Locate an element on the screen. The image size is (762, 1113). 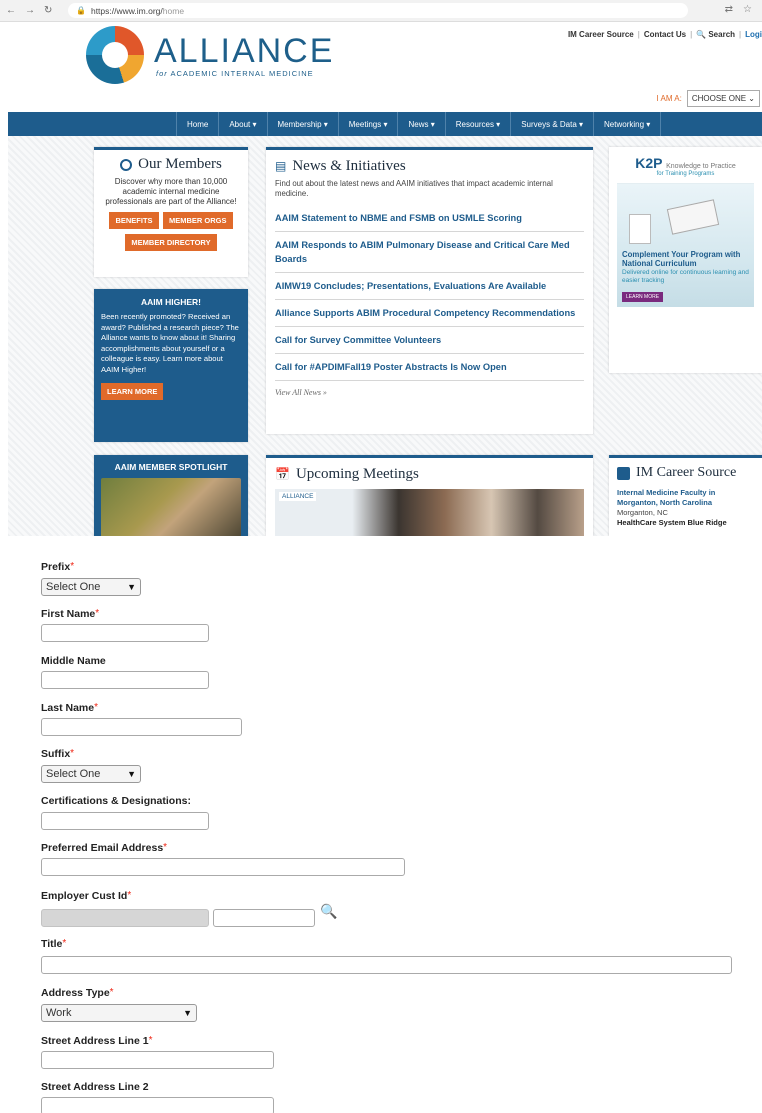
address-type-value: Work is located at coordinates (59, 1013).